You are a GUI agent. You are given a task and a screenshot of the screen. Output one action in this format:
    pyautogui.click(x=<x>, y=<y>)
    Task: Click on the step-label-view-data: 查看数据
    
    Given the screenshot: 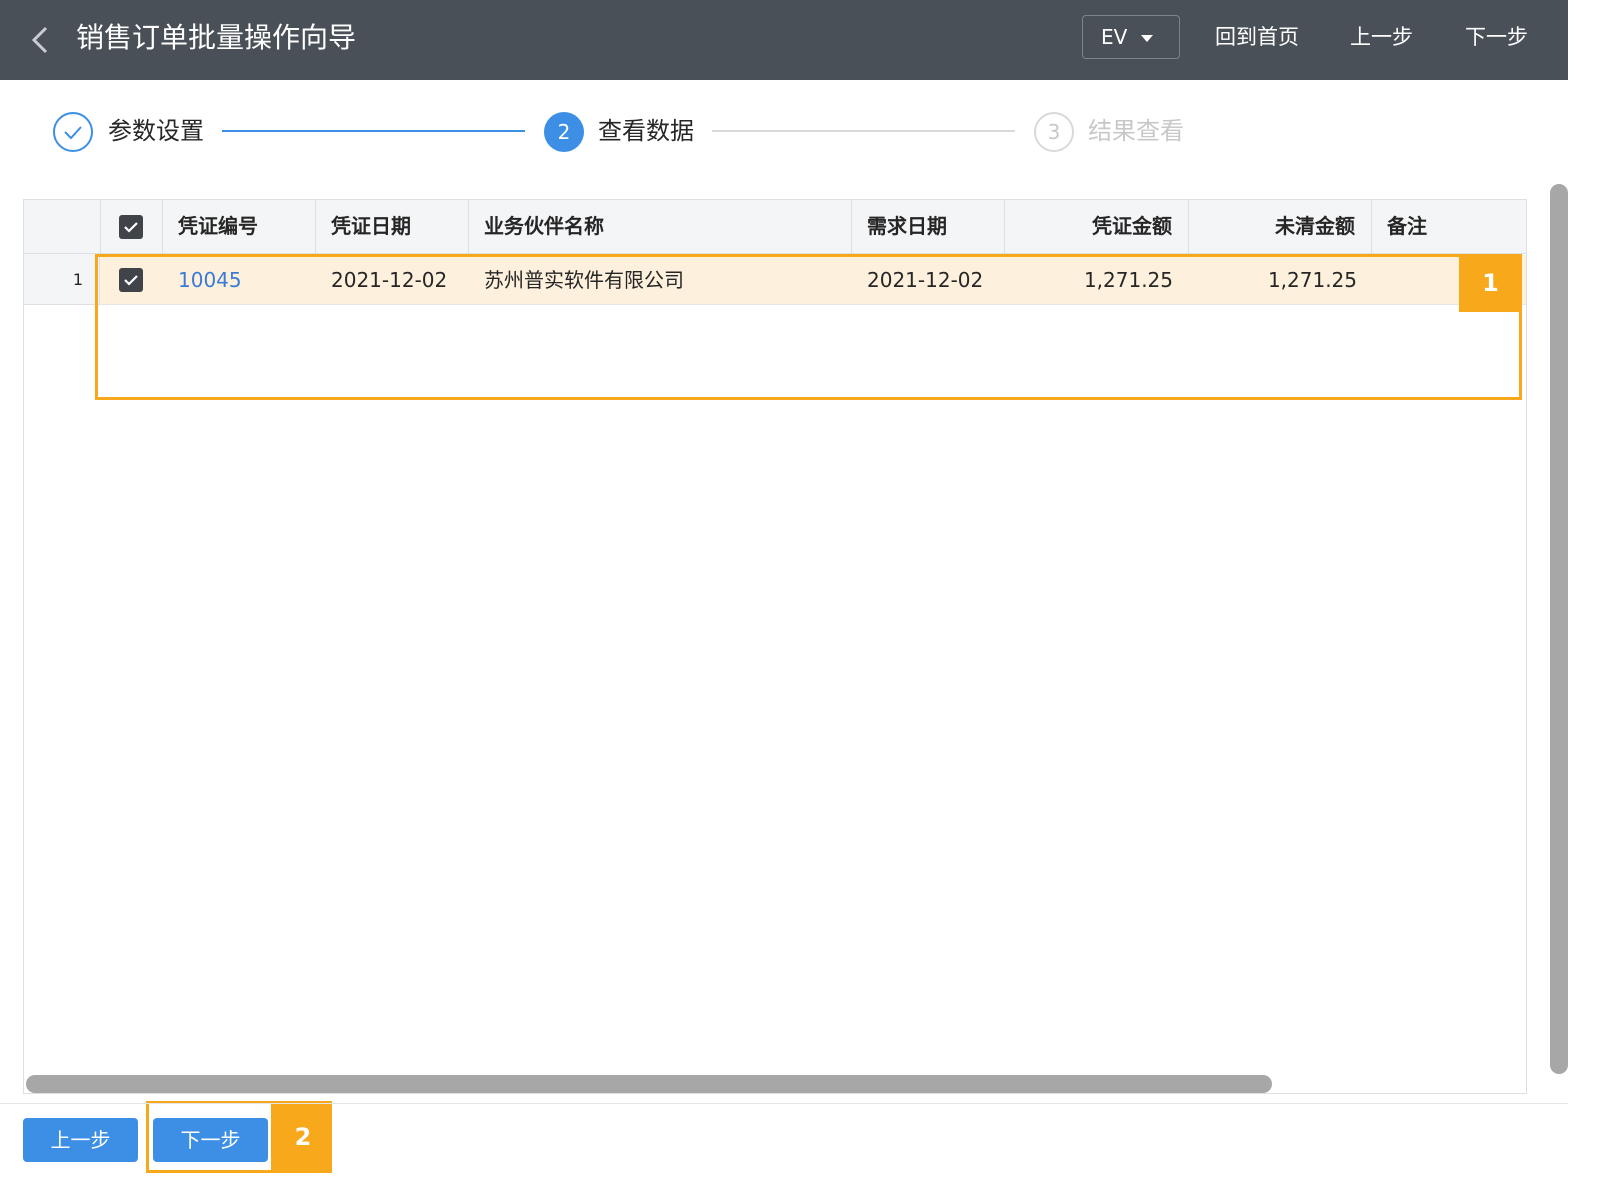 What is the action you would take?
    pyautogui.click(x=646, y=131)
    